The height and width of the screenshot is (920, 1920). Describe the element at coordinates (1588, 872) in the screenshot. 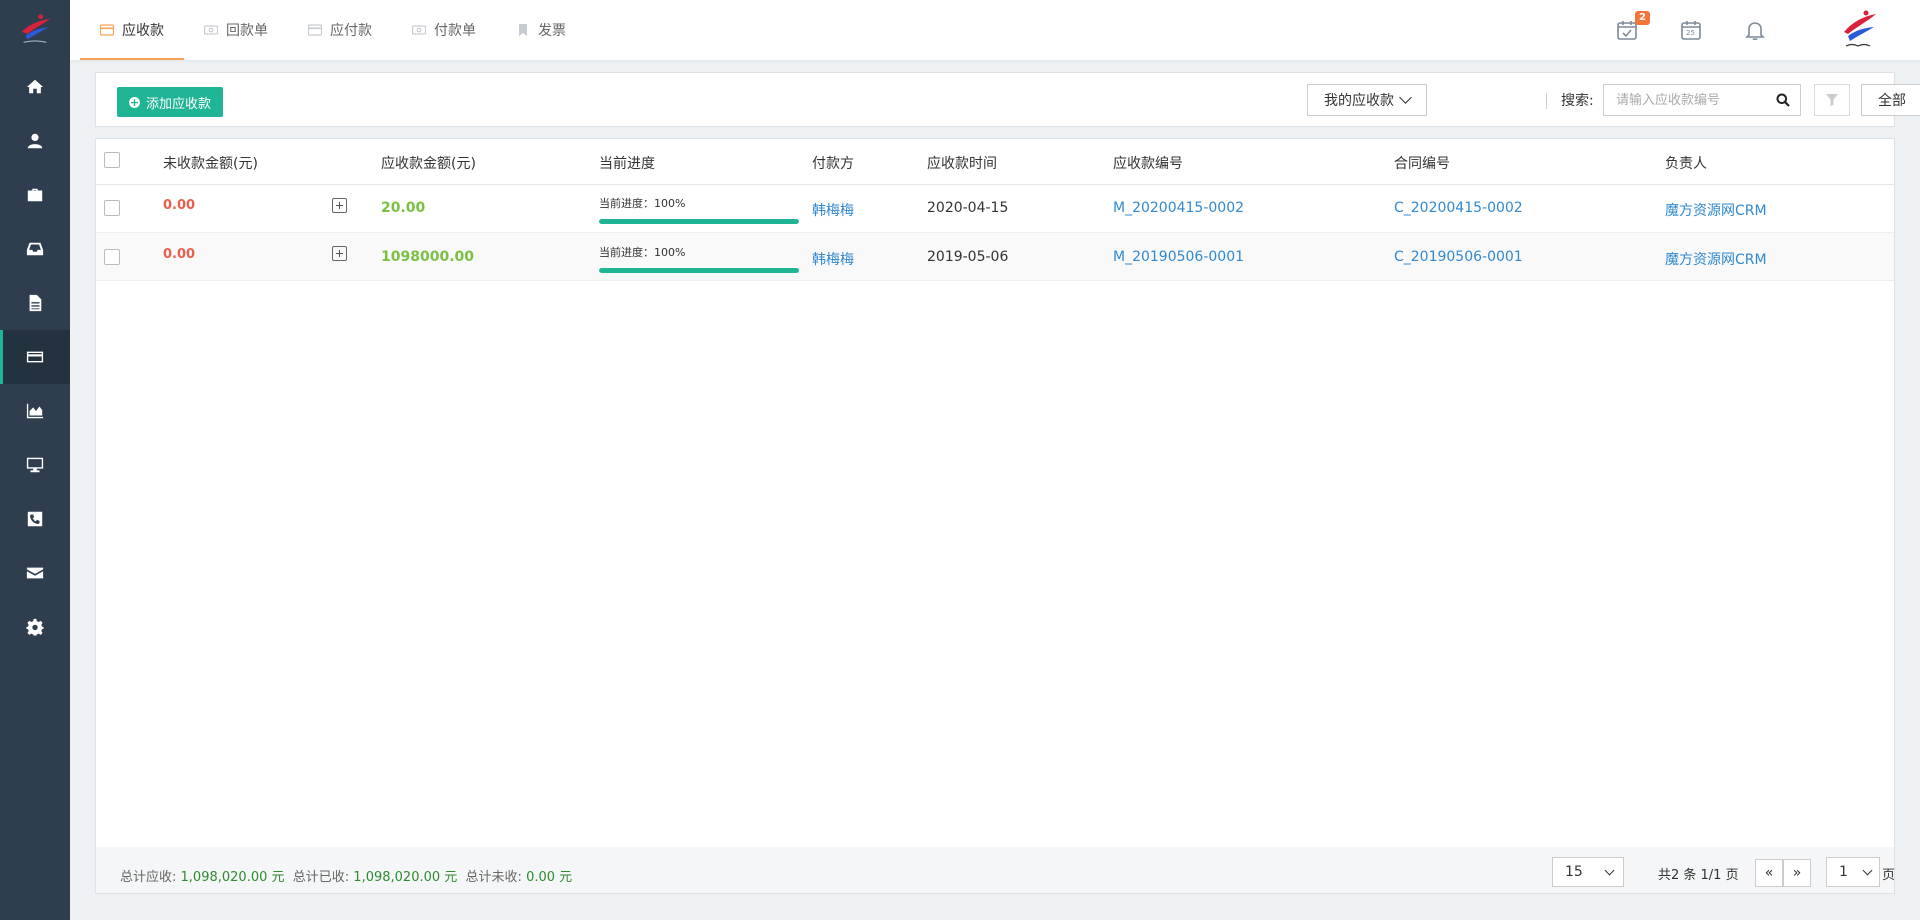

I see `page-size-select: 15` at that location.